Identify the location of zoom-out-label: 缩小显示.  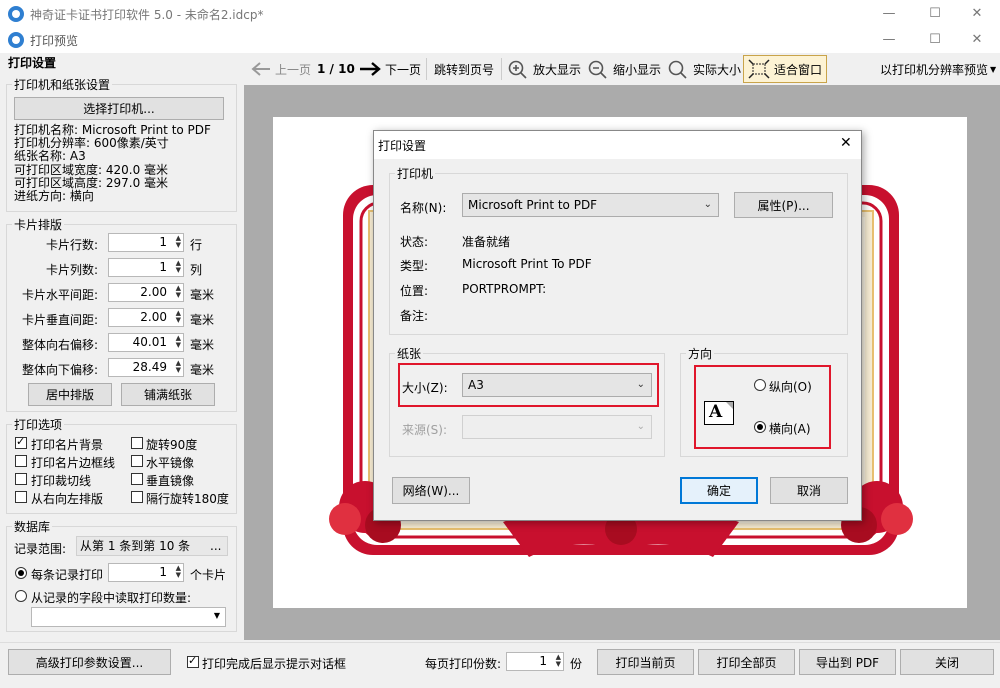
(637, 69).